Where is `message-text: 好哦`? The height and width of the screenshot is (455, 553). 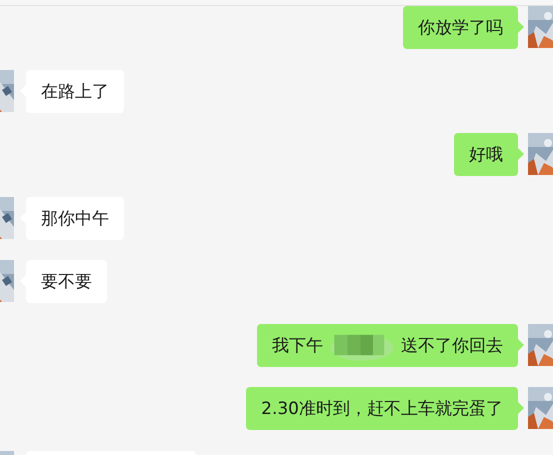
message-text: 好哦 is located at coordinates (486, 155).